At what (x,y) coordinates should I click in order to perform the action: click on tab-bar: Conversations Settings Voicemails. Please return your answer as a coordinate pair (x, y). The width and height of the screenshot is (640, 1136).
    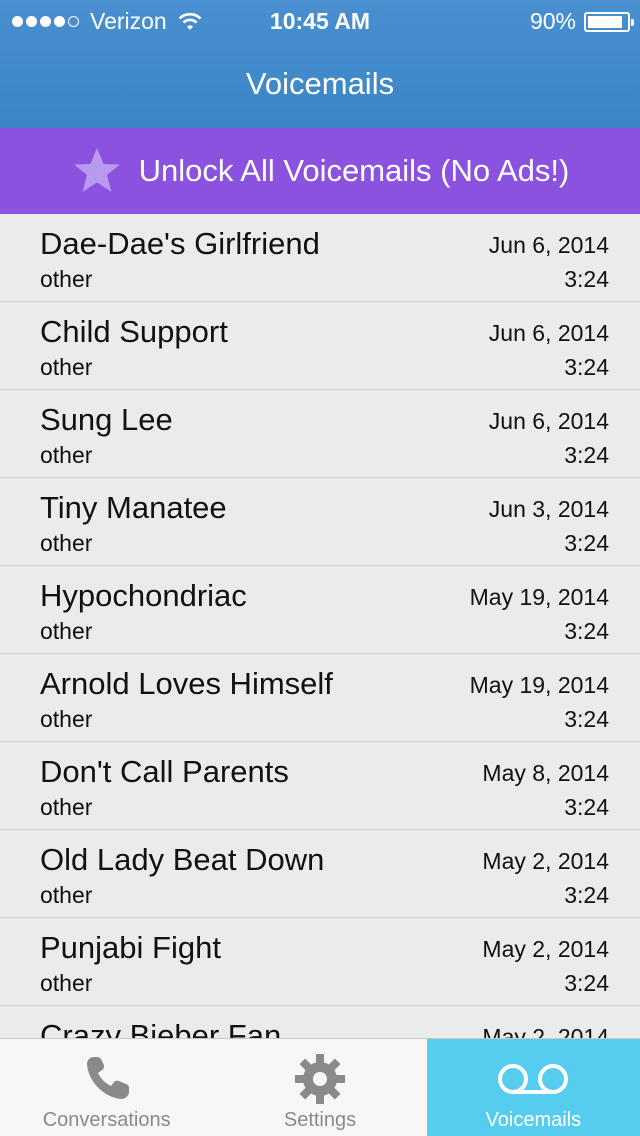
    Looking at the image, I should click on (320, 1087).